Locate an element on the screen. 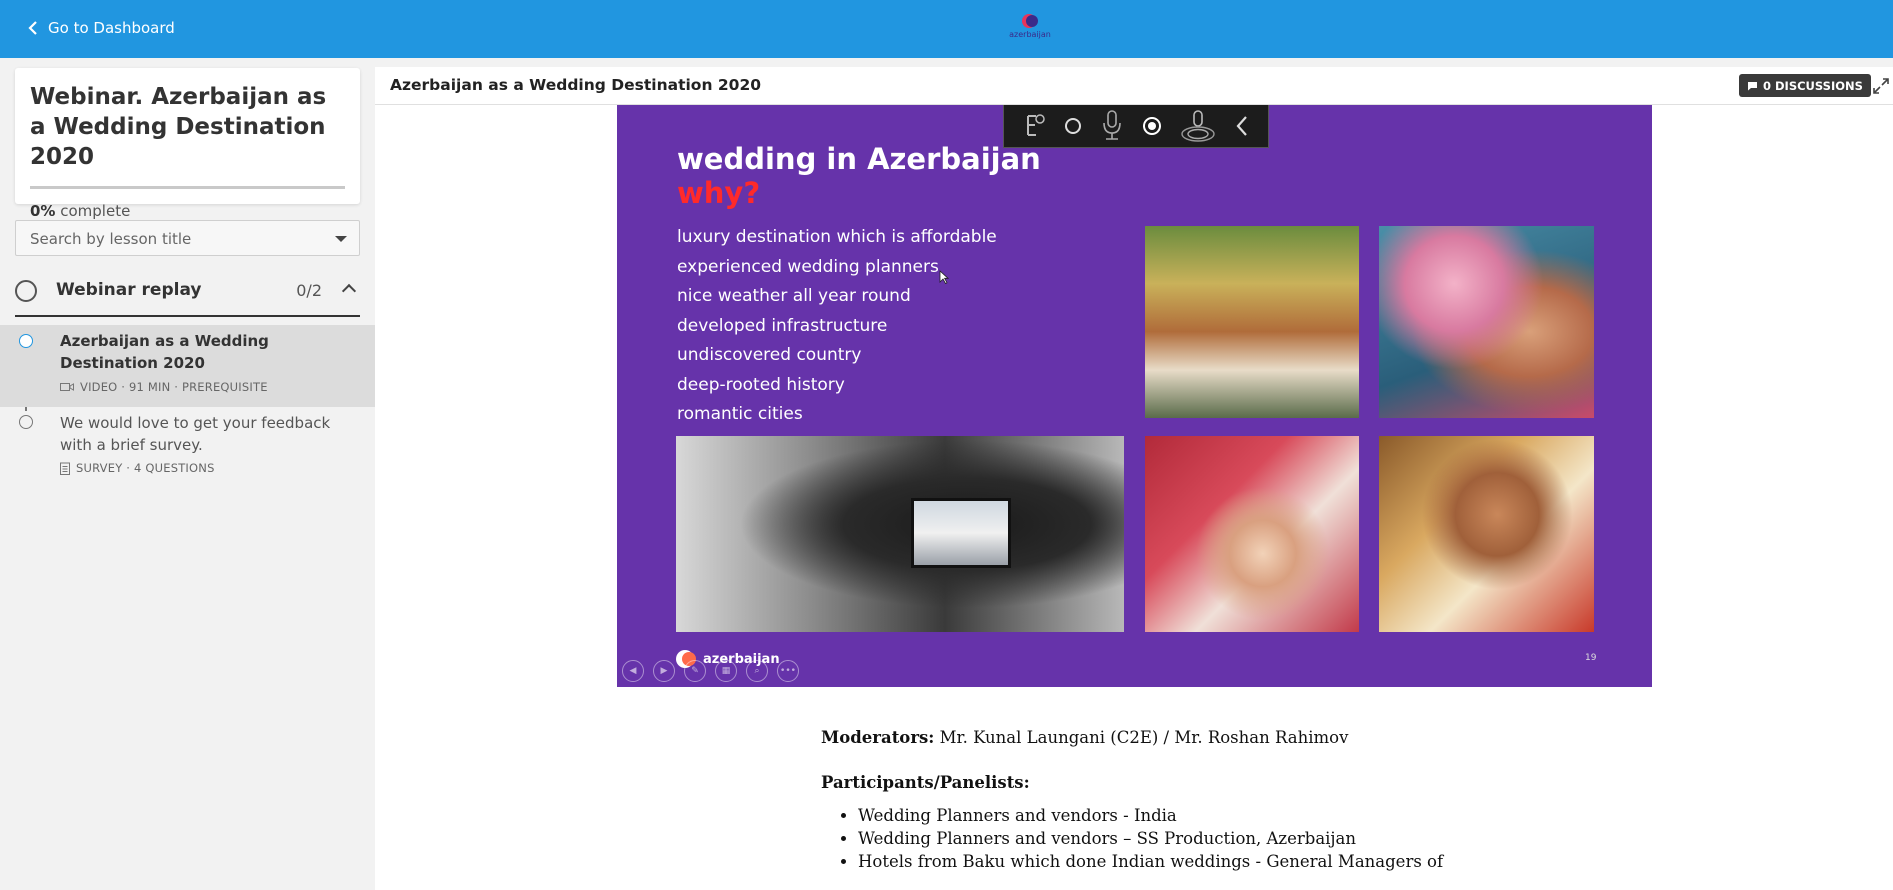 This screenshot has width=1893, height=890. go-to-dashboard-link: Go to Dashboard is located at coordinates (101, 28).